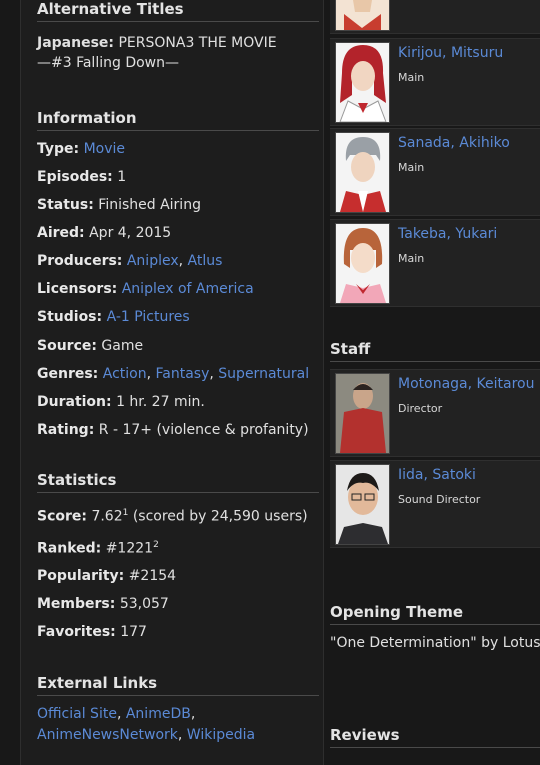  I want to click on staff-role: Director, so click(420, 408).